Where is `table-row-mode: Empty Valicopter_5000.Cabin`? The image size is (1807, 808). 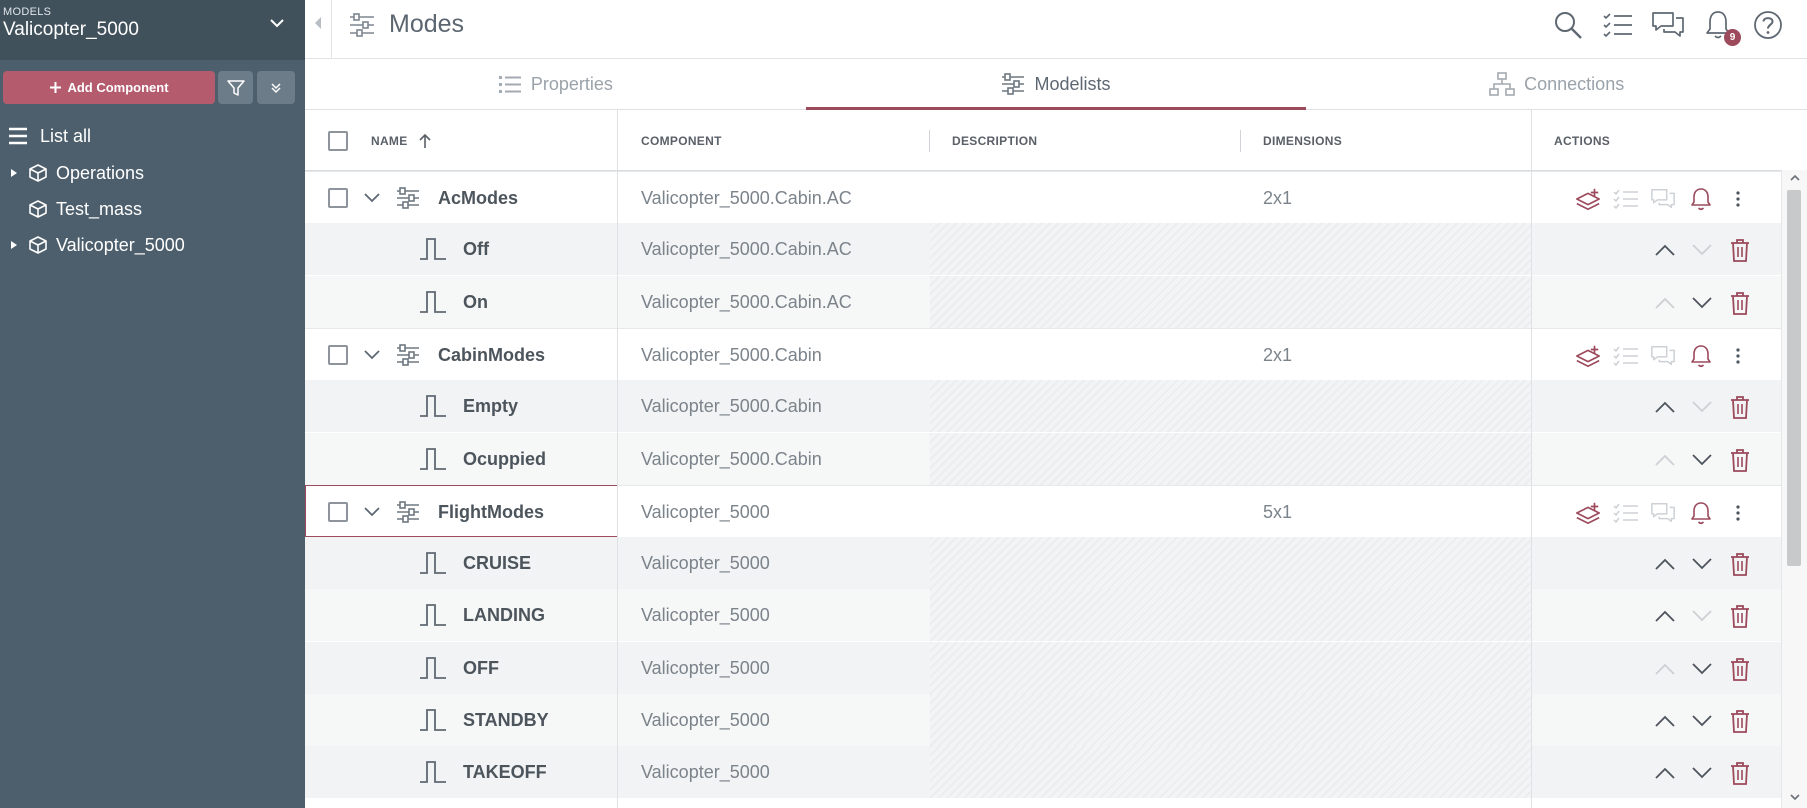
table-row-mode: Empty Valicopter_5000.Cabin is located at coordinates (1043, 406).